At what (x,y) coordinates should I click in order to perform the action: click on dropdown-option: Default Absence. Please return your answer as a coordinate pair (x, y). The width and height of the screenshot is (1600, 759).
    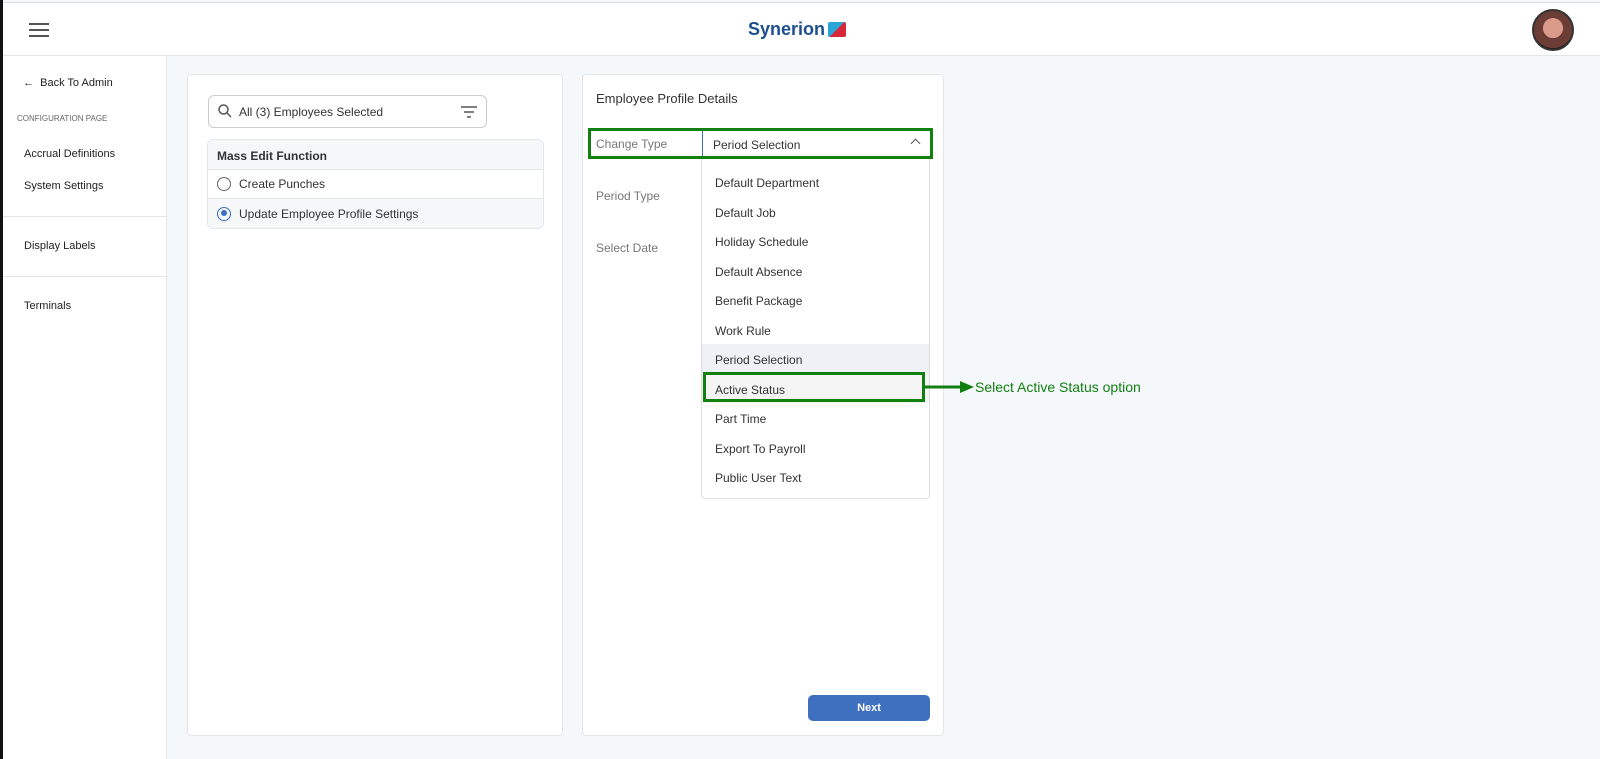
    Looking at the image, I should click on (815, 271).